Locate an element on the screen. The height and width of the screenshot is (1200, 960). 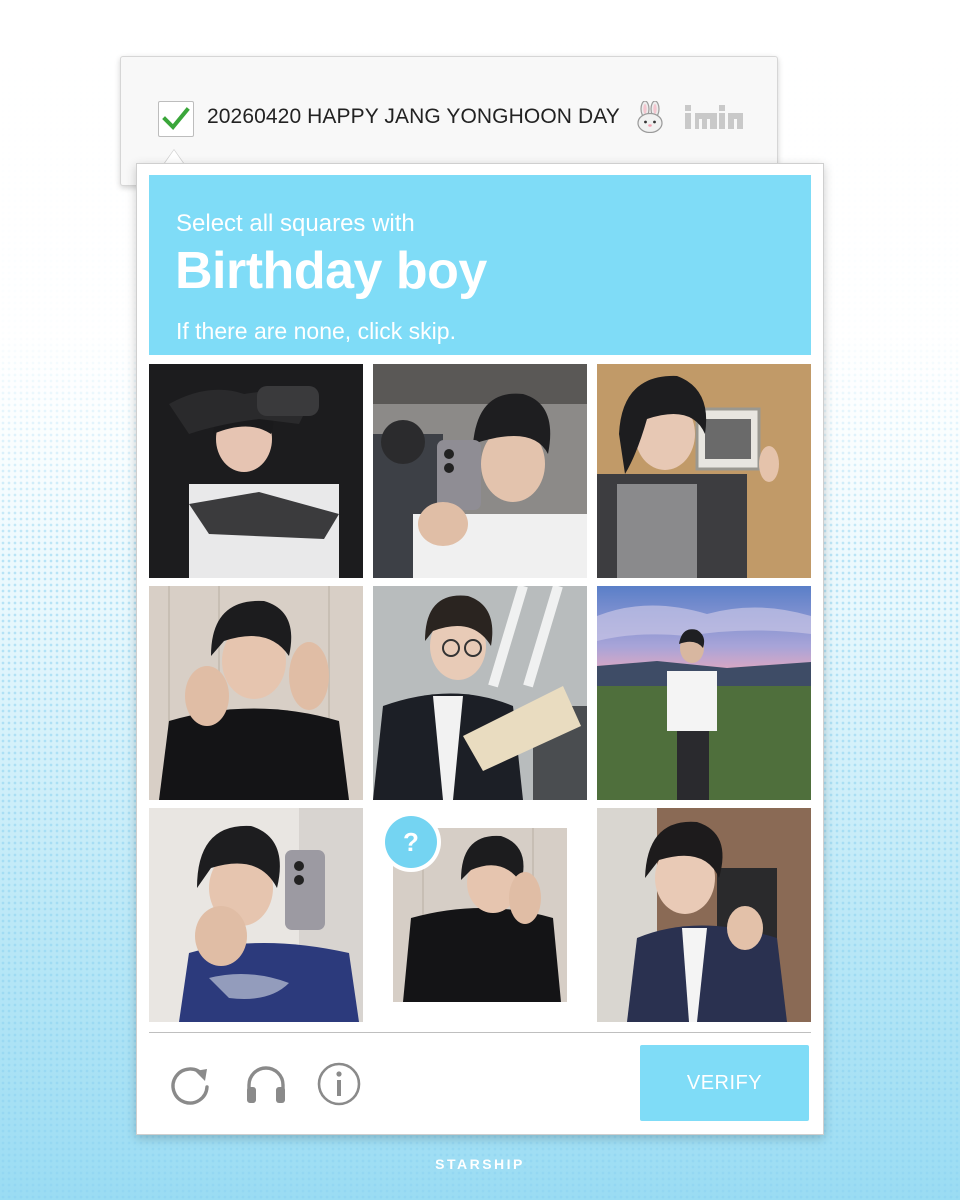
photo-reading-book-glasses is located at coordinates (480, 693).